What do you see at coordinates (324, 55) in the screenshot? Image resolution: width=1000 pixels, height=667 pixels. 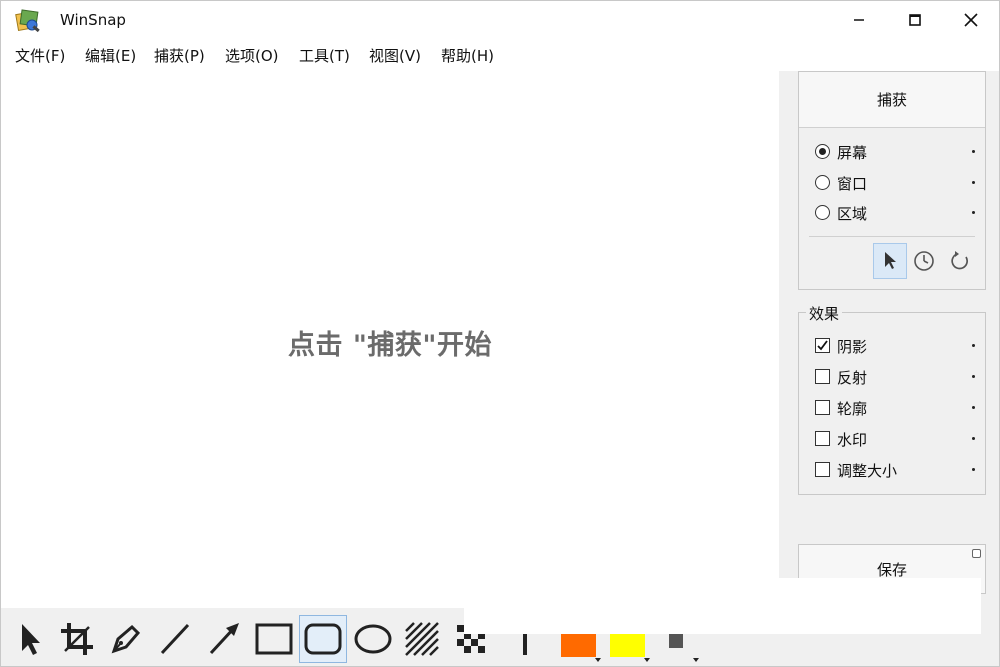 I see `menu-tools: 工具(T)` at bounding box center [324, 55].